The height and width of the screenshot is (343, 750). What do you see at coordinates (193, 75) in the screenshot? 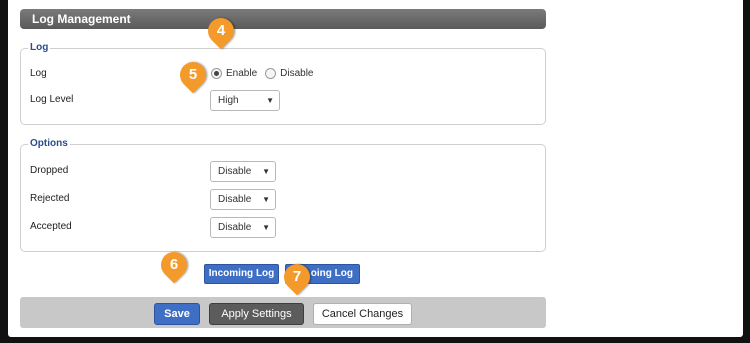
I see `callout-marker-5: 5` at bounding box center [193, 75].